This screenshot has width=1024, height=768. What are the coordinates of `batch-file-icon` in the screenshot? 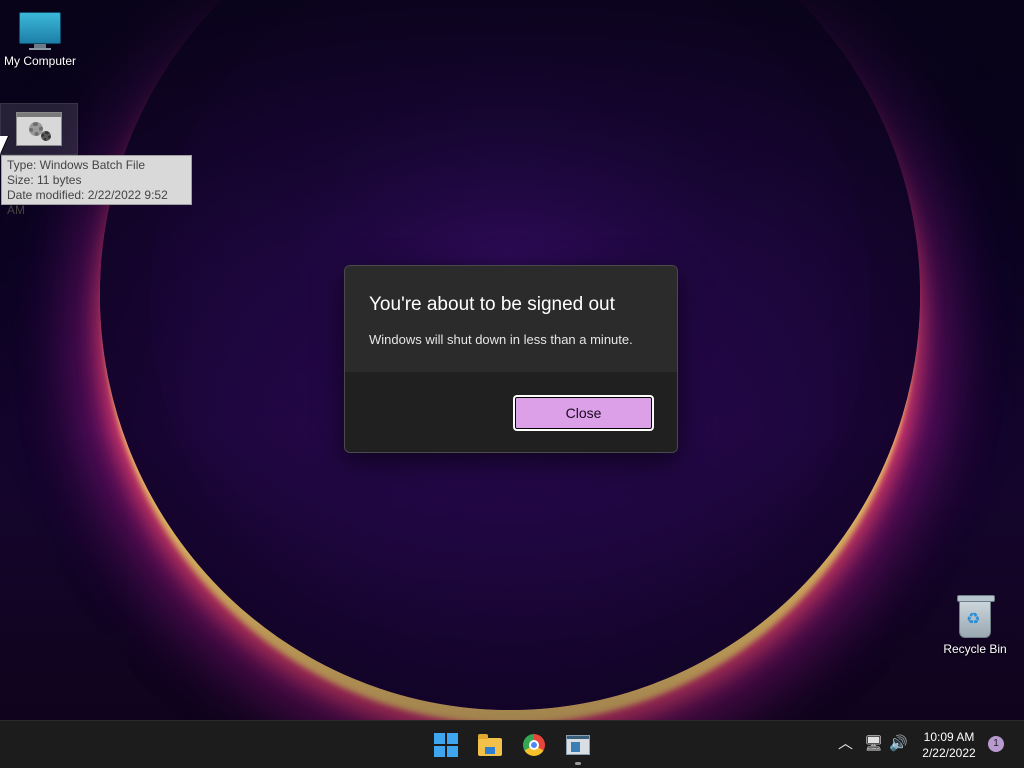 It's located at (39, 129).